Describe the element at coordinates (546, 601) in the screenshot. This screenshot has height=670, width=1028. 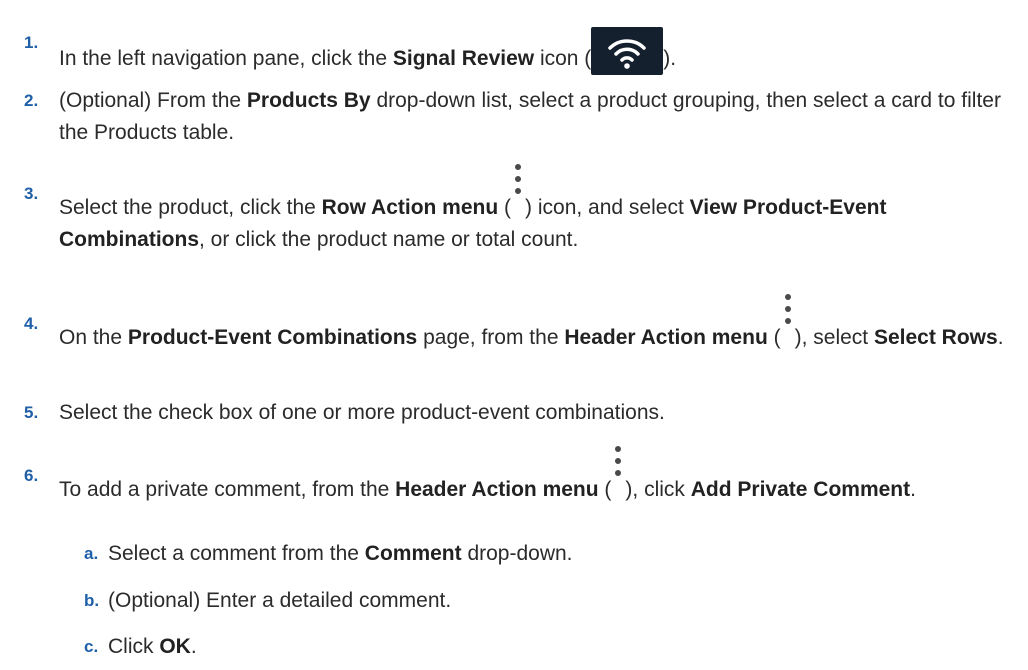
I see `substep-b: b. (Optional) Enter a detailed comment.` at that location.